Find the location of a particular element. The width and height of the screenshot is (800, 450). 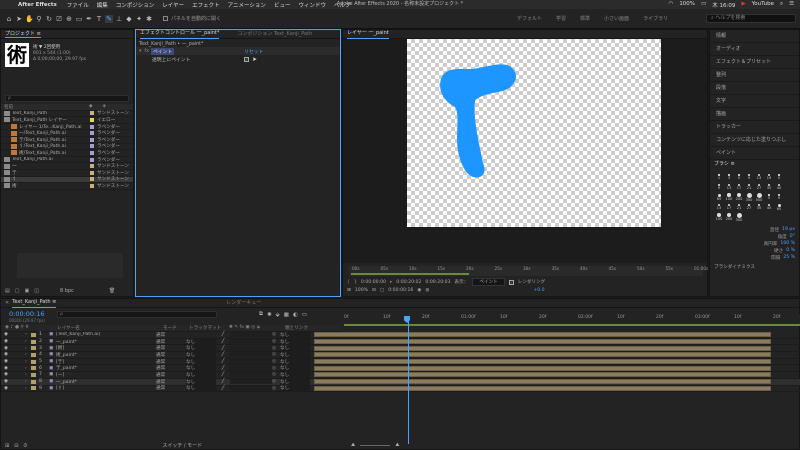

layer-name: [Text_Kanji_Path.ai] is located at coordinates (106, 334).